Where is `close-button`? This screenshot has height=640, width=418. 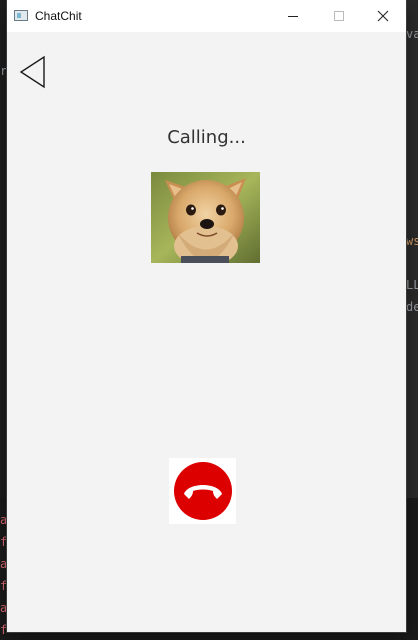 close-button is located at coordinates (383, 16).